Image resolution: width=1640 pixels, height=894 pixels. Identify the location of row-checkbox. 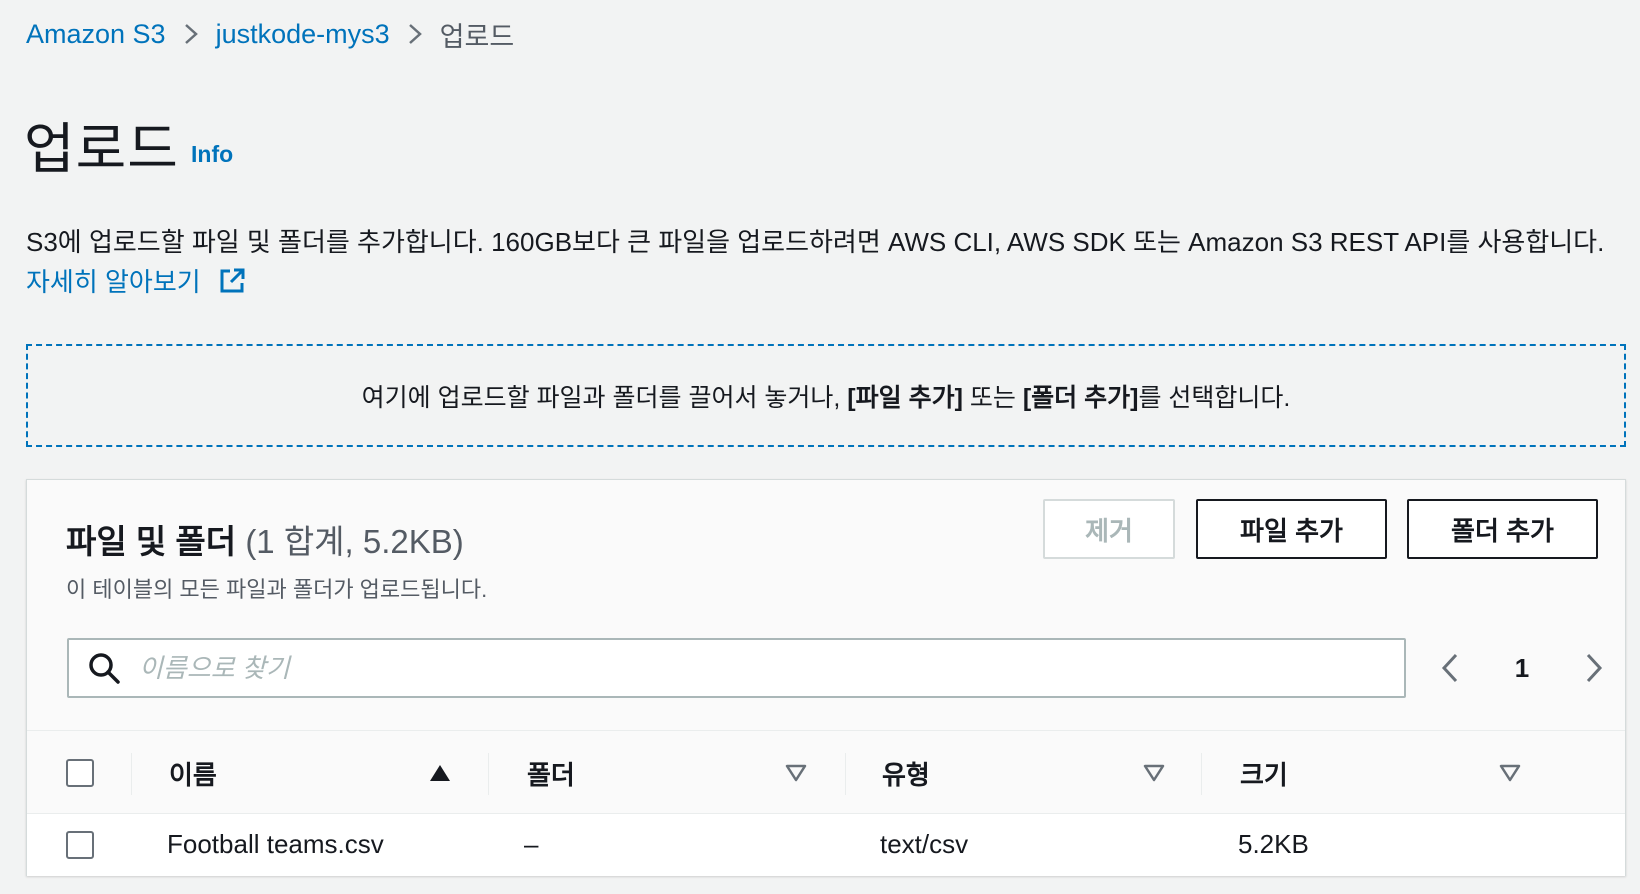
(80, 845).